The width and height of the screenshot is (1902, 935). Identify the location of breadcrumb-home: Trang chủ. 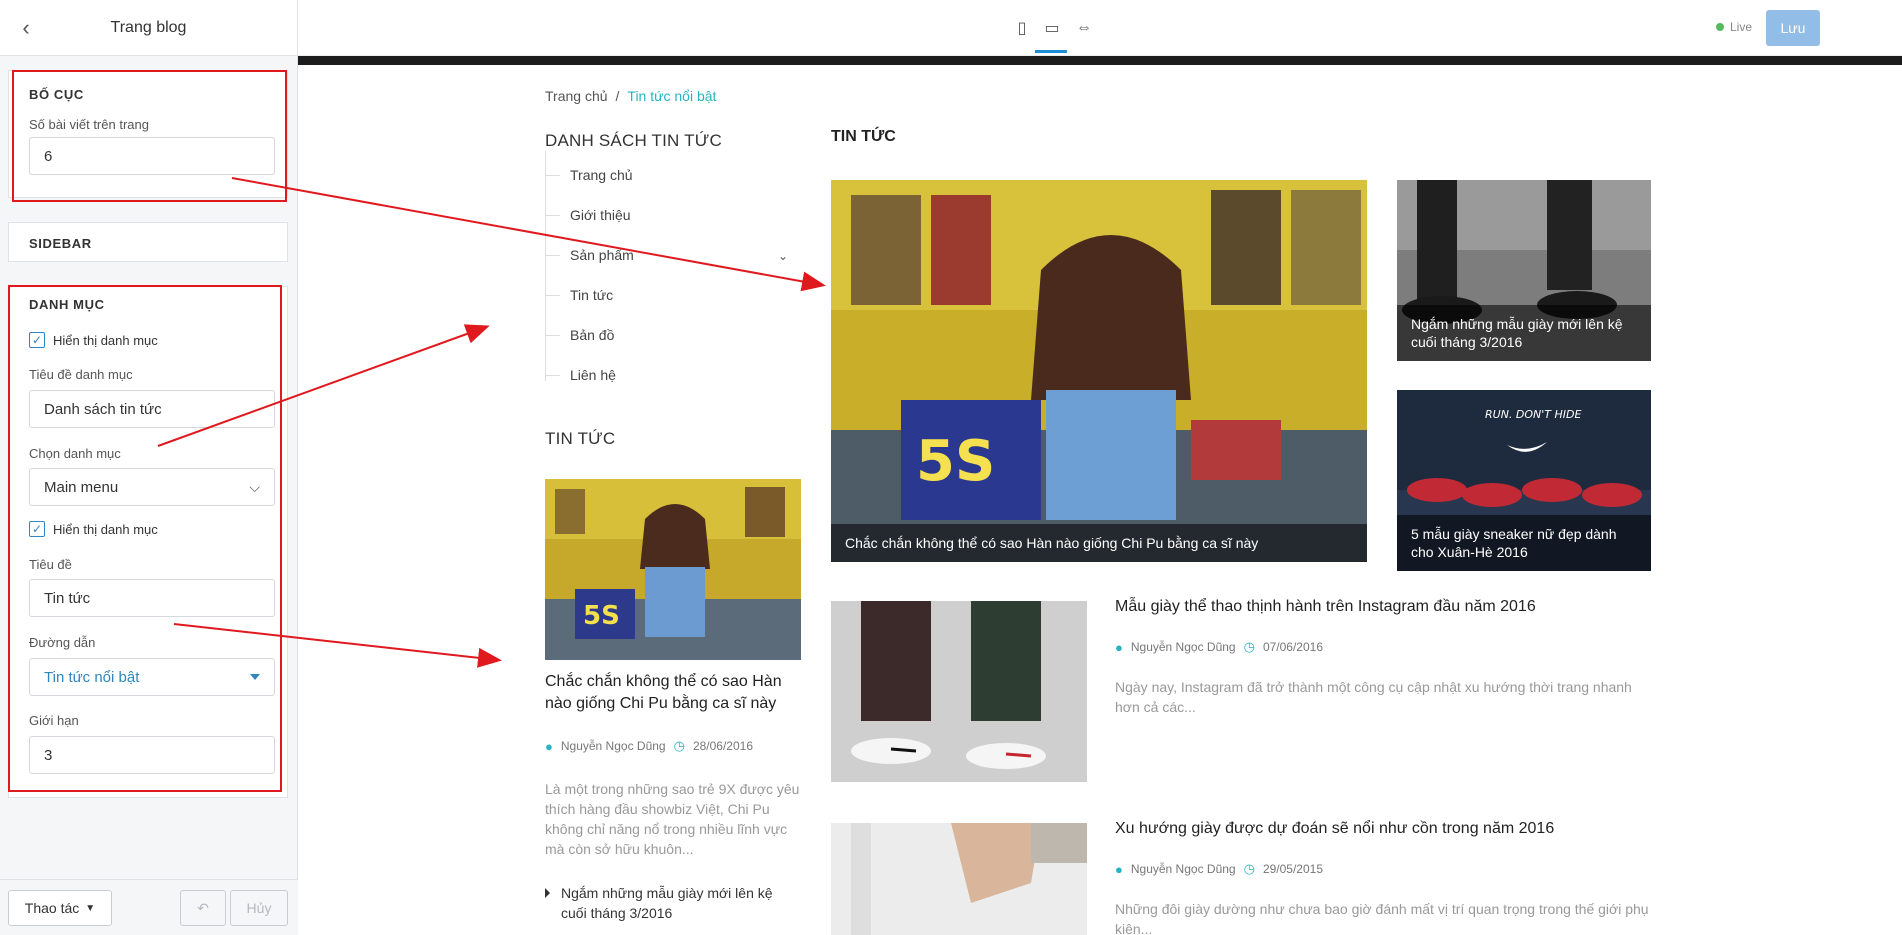
(576, 96).